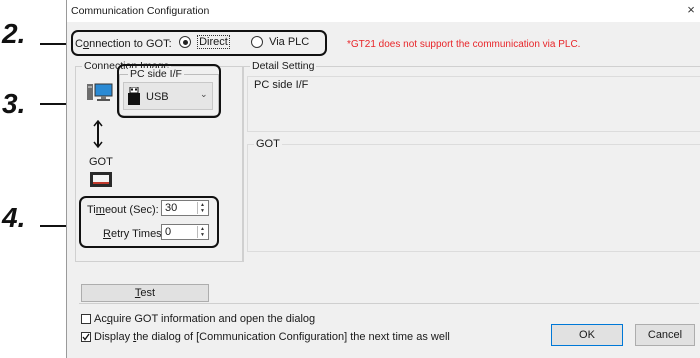  What do you see at coordinates (14, 217) in the screenshot?
I see `step-4-annotation: 4.` at bounding box center [14, 217].